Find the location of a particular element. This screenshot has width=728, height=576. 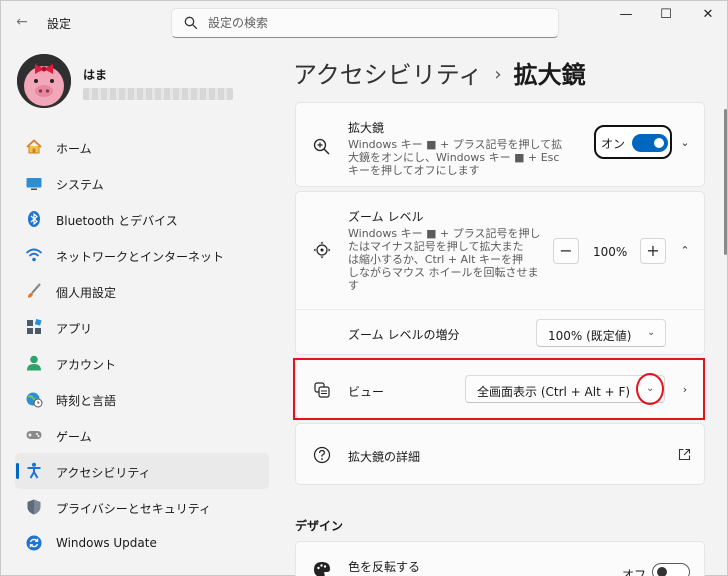

sidebar-item-system: システム is located at coordinates (142, 183).